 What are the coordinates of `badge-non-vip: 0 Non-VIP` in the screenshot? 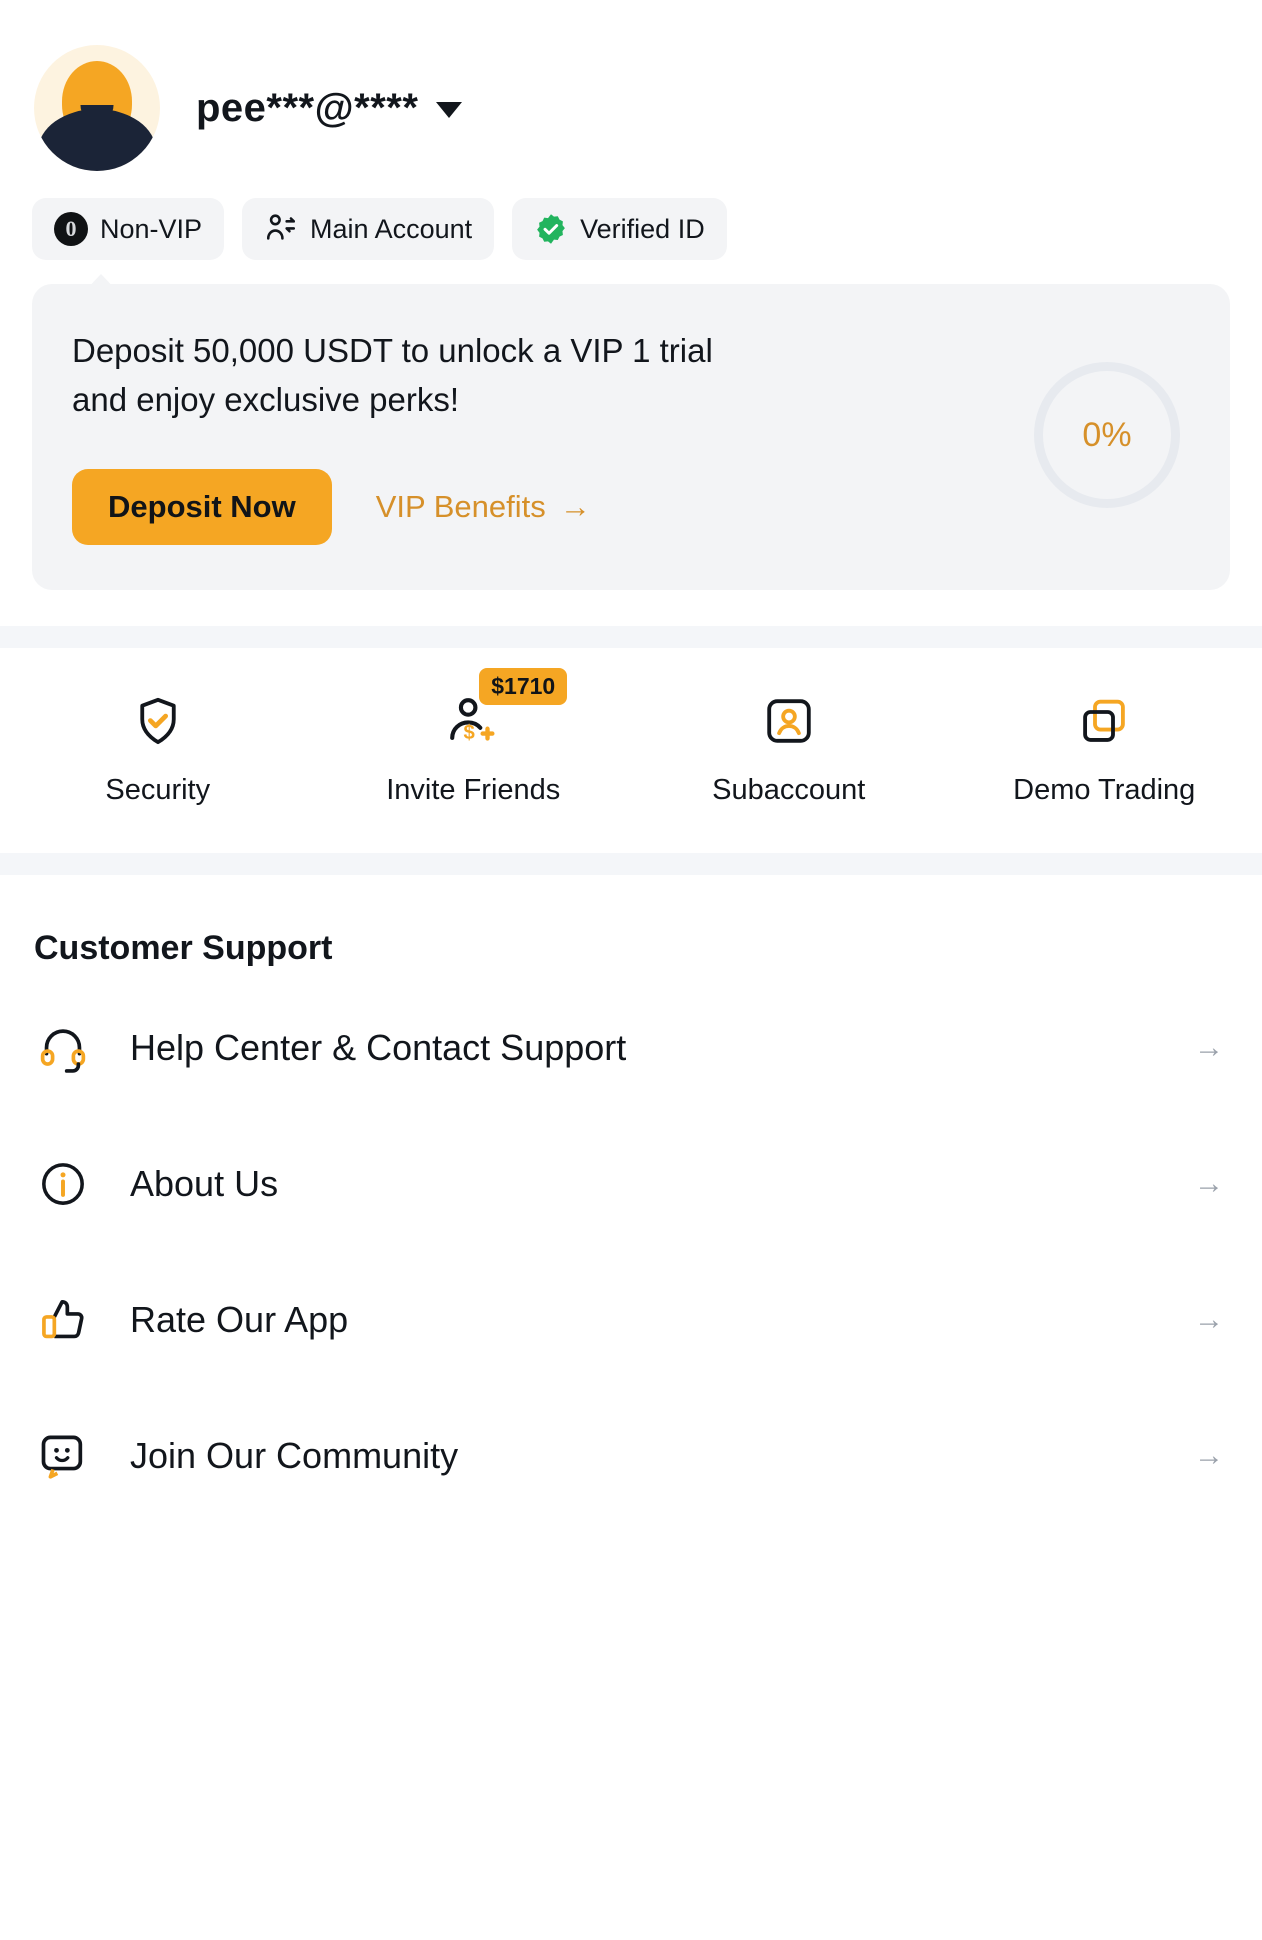 It's located at (128, 229).